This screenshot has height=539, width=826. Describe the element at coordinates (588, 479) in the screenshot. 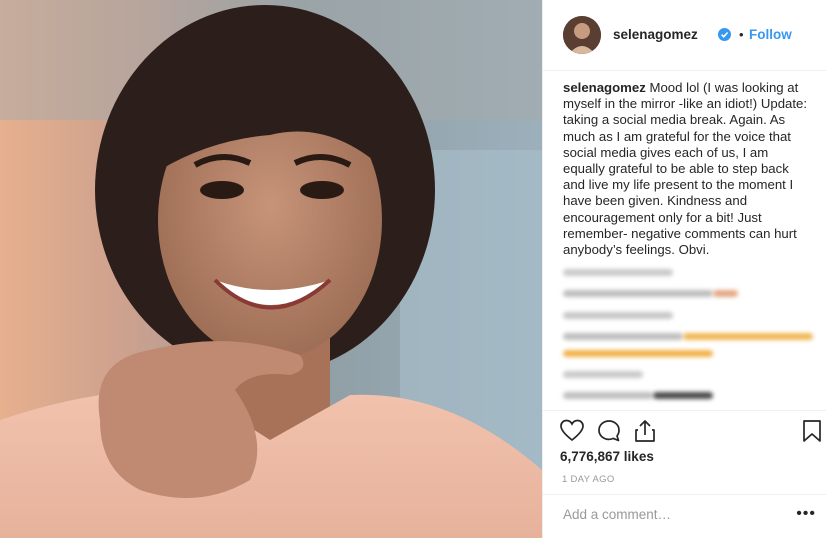

I see `post-timestamp: 1 DAY AGO` at that location.